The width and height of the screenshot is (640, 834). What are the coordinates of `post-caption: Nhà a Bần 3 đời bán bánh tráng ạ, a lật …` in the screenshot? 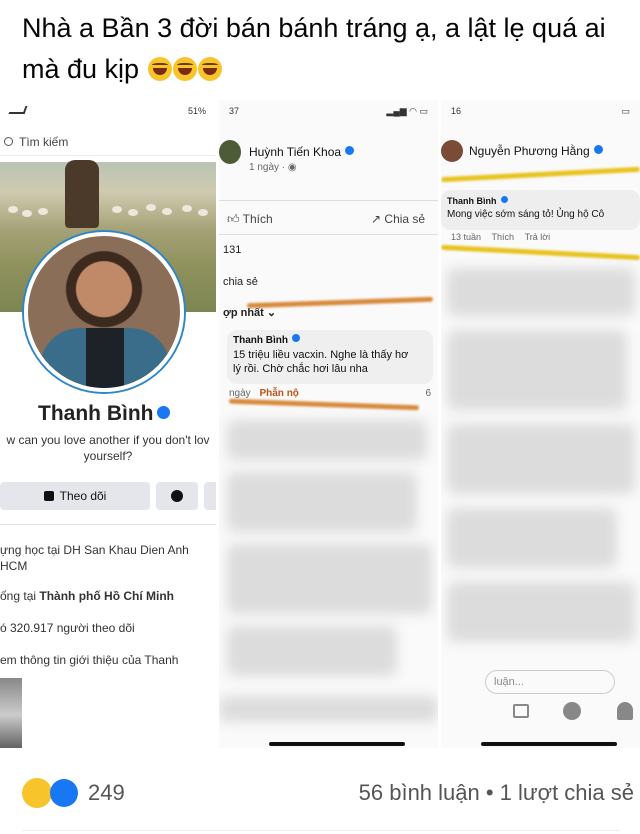 It's located at (314, 48).